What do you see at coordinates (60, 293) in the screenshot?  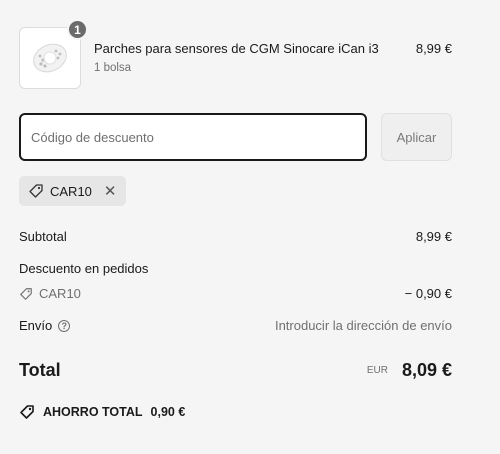 I see `discount-code-label: CAR10` at bounding box center [60, 293].